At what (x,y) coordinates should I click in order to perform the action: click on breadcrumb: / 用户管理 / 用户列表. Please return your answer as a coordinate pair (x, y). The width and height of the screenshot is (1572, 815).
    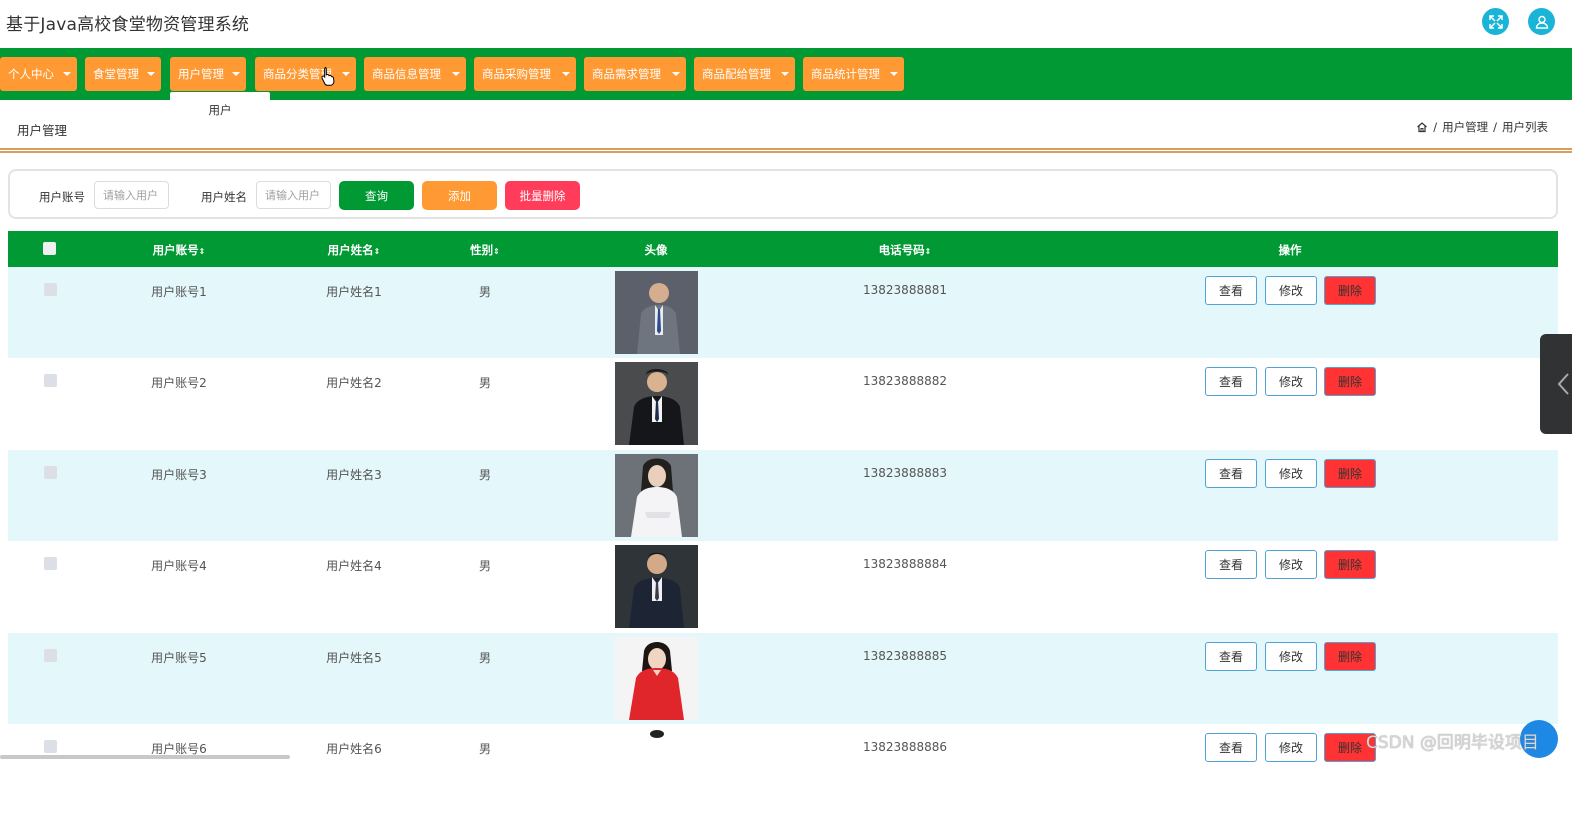
    Looking at the image, I should click on (1482, 127).